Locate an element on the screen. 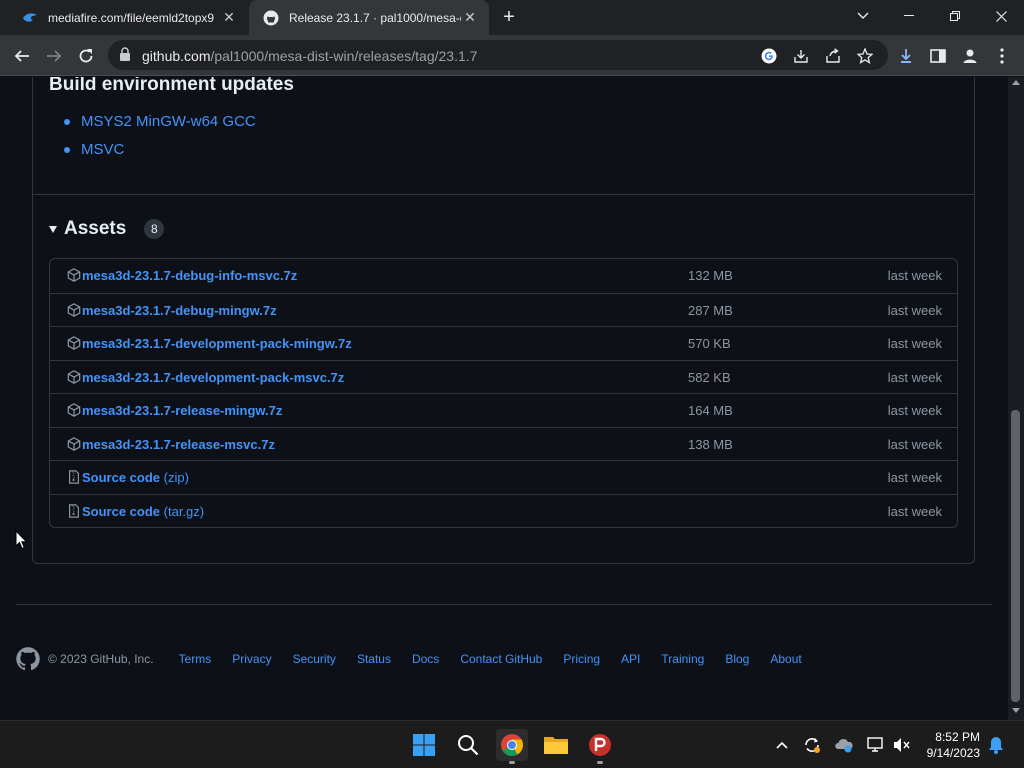  footer-link-blog: Blog is located at coordinates (737, 659).